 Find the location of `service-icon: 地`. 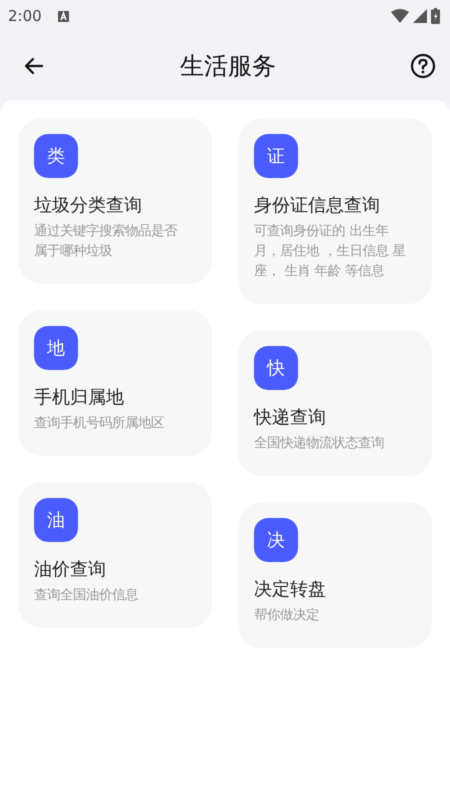

service-icon: 地 is located at coordinates (56, 348).